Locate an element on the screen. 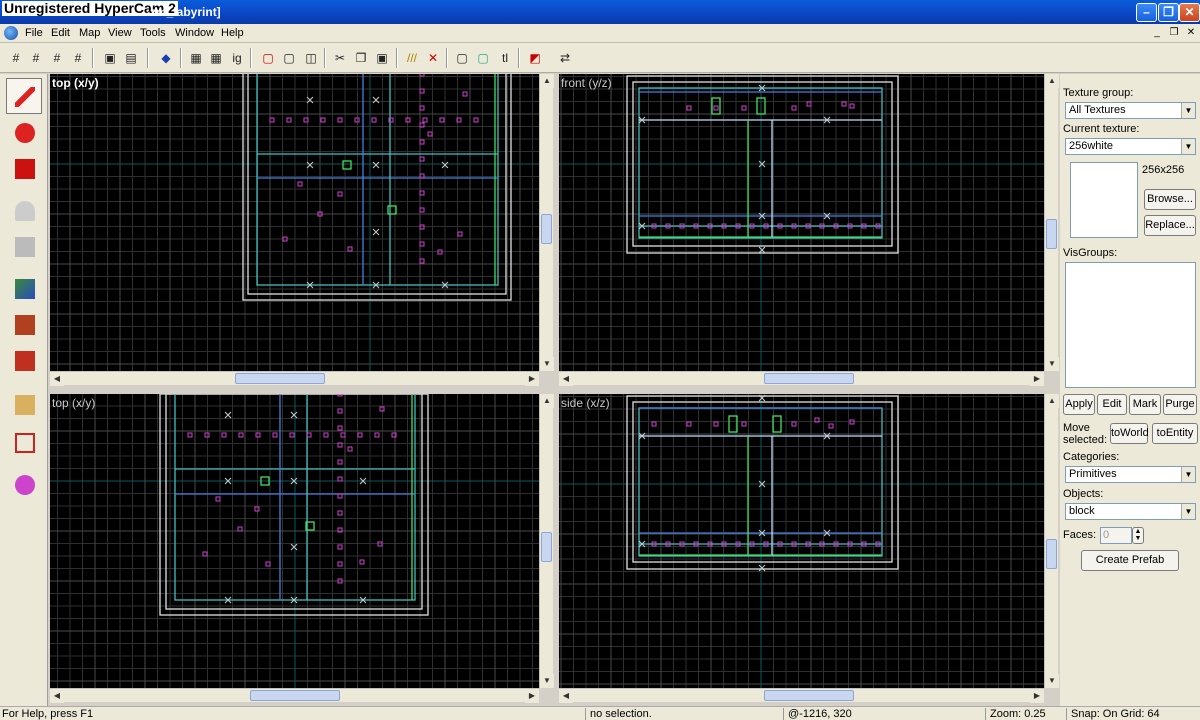 The height and width of the screenshot is (720, 1200). decal-icon is located at coordinates (25, 361).